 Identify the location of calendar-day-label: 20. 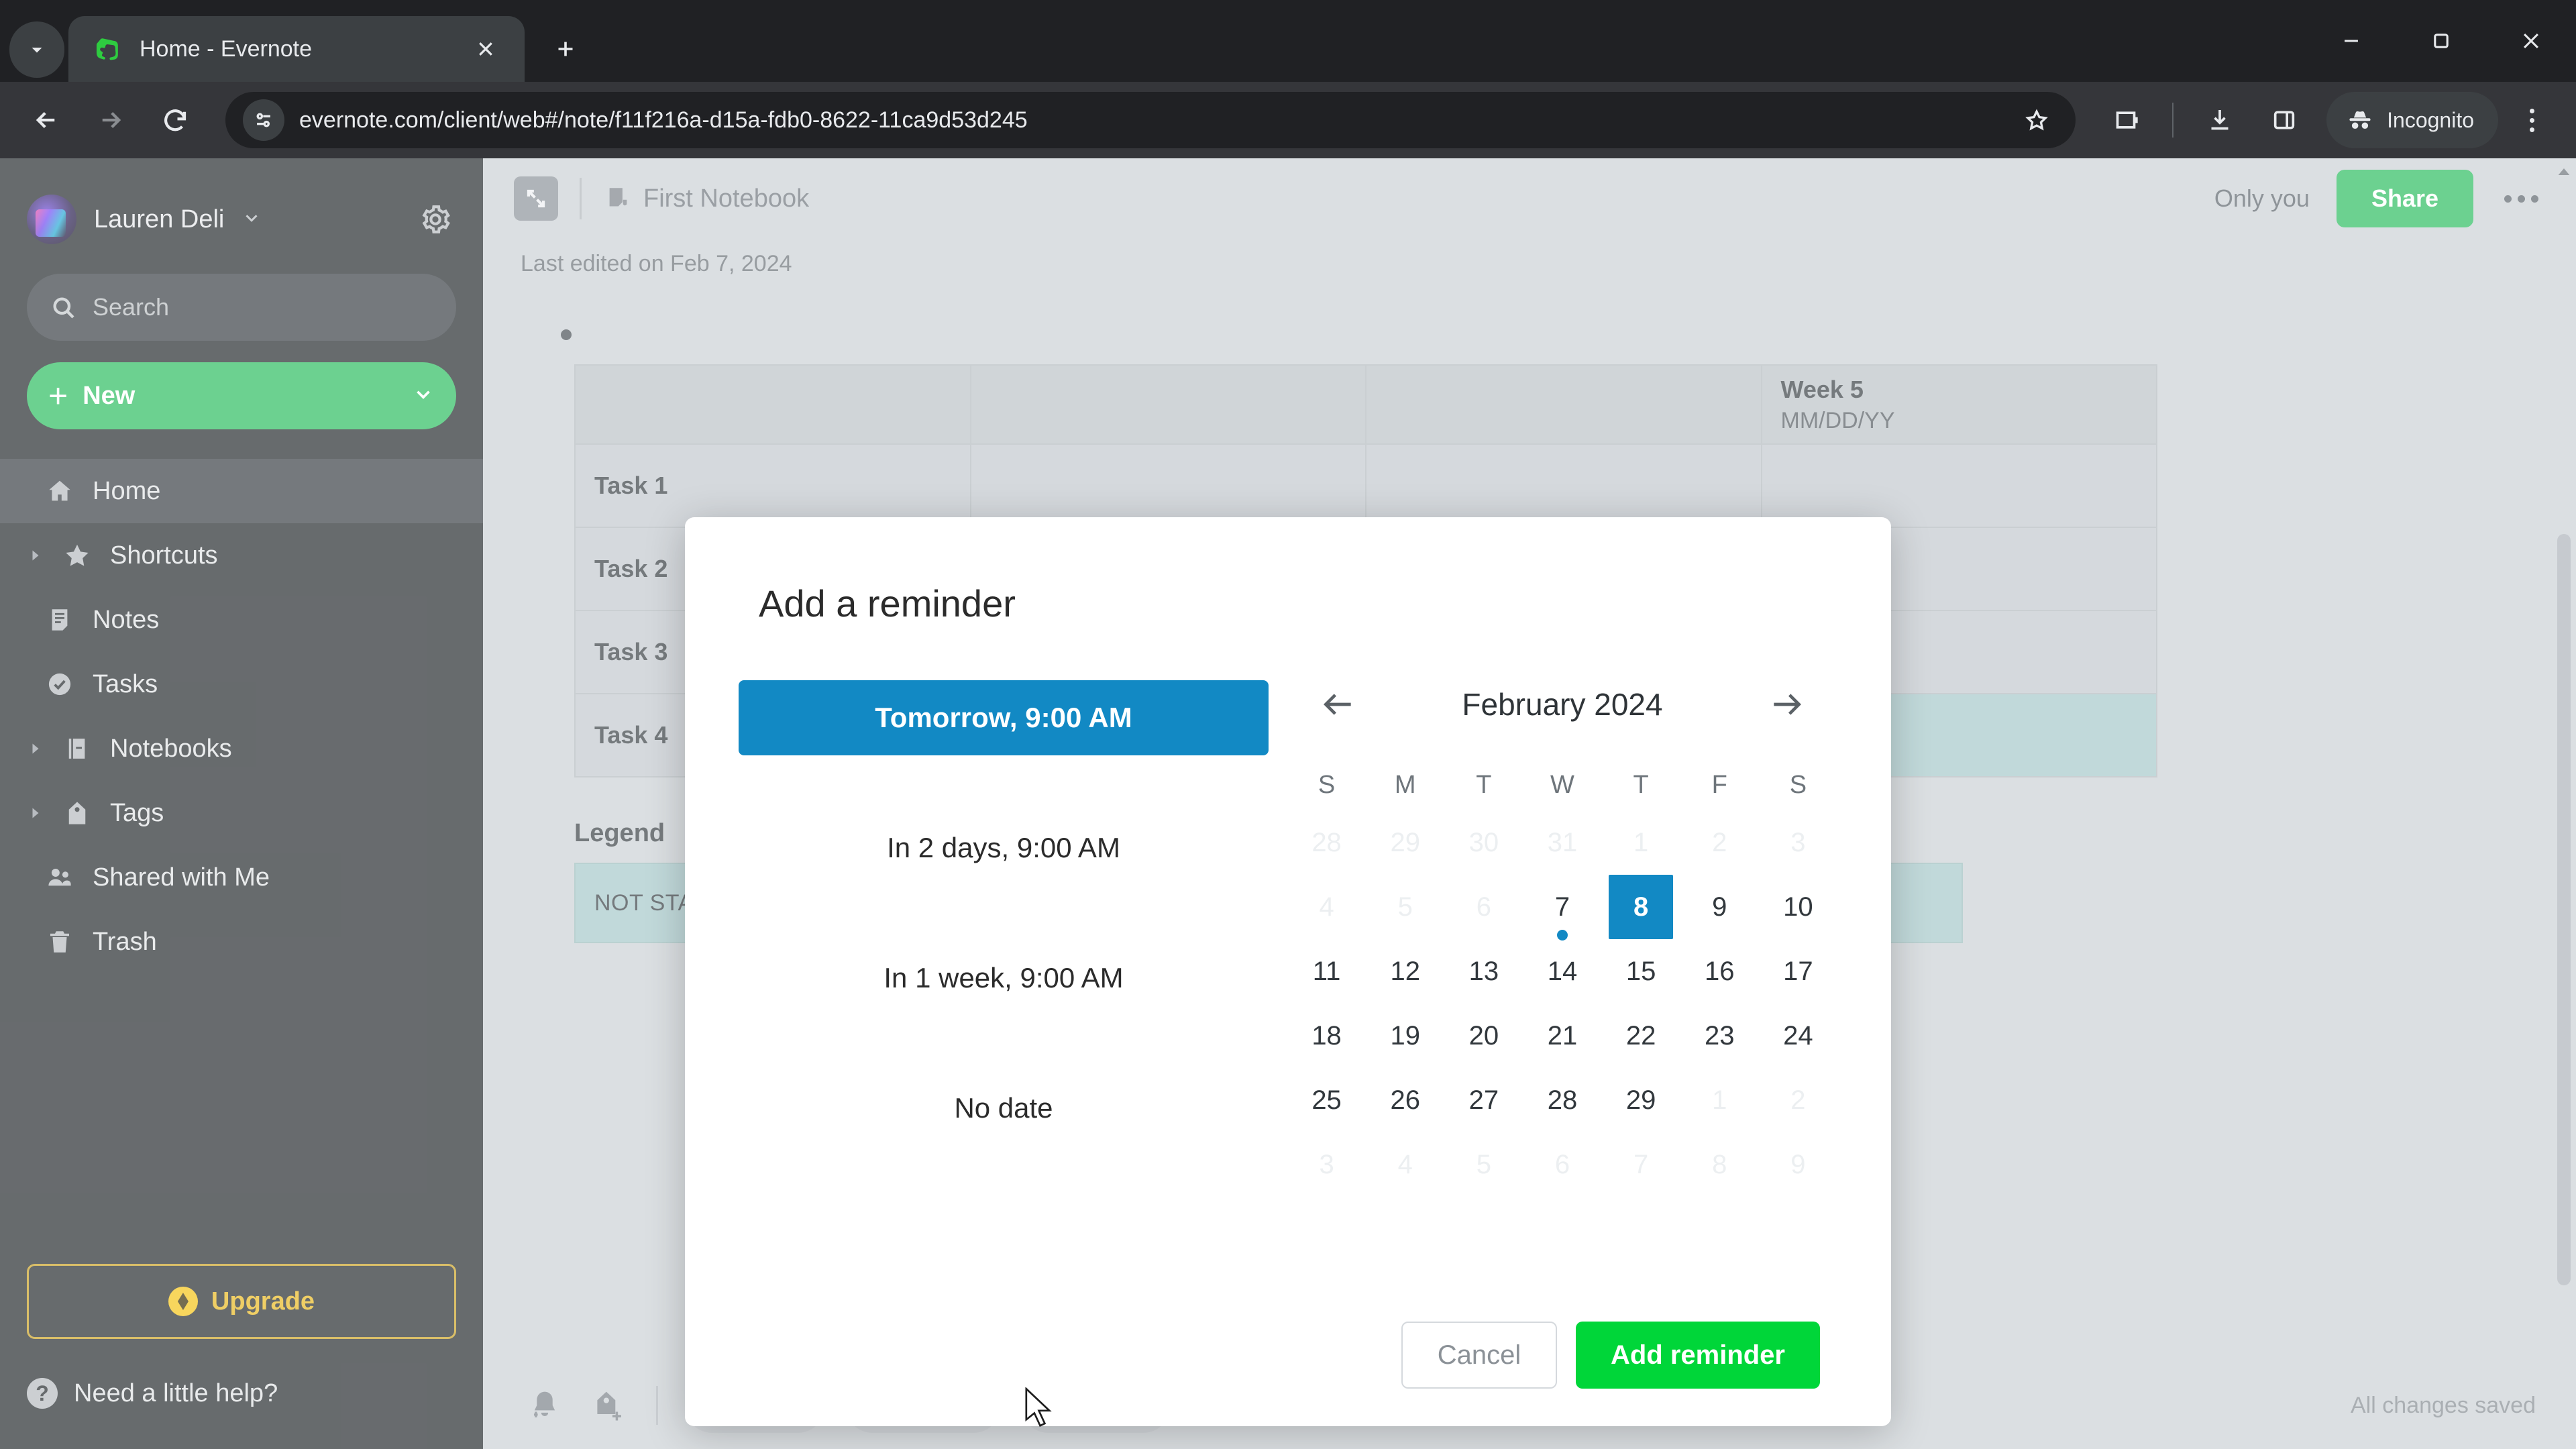
(1483, 1035).